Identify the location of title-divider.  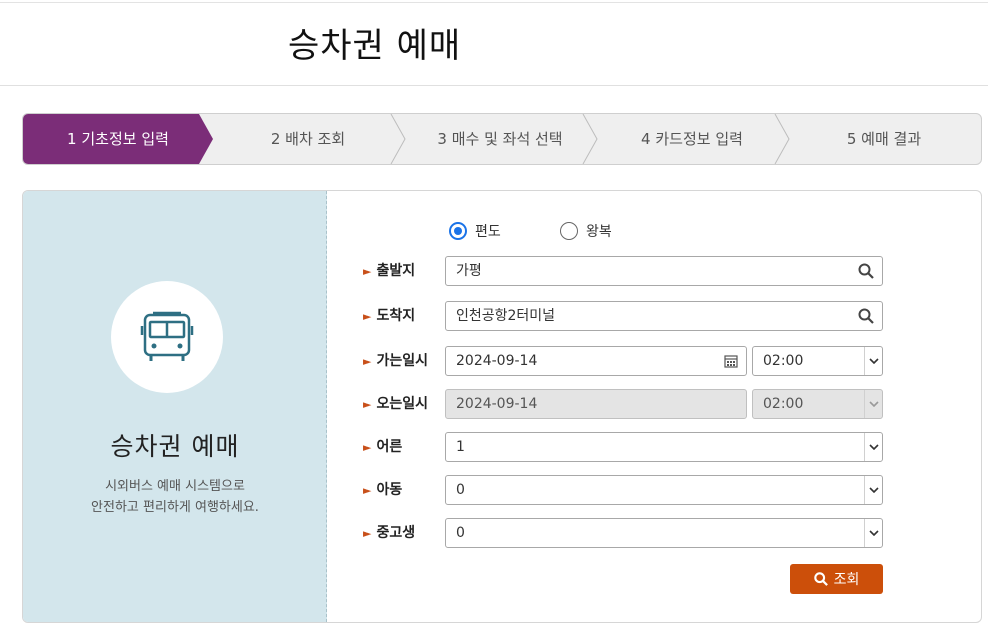
(494, 85).